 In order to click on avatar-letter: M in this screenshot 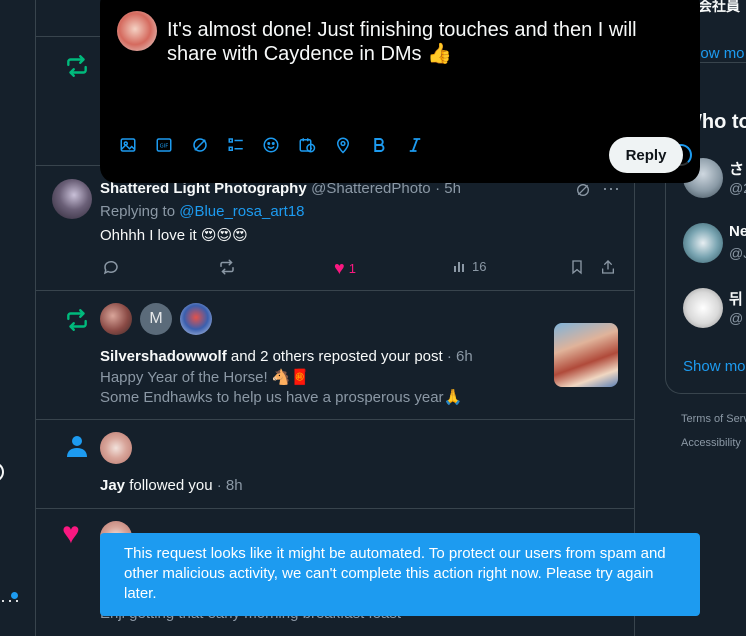, I will do `click(156, 319)`.